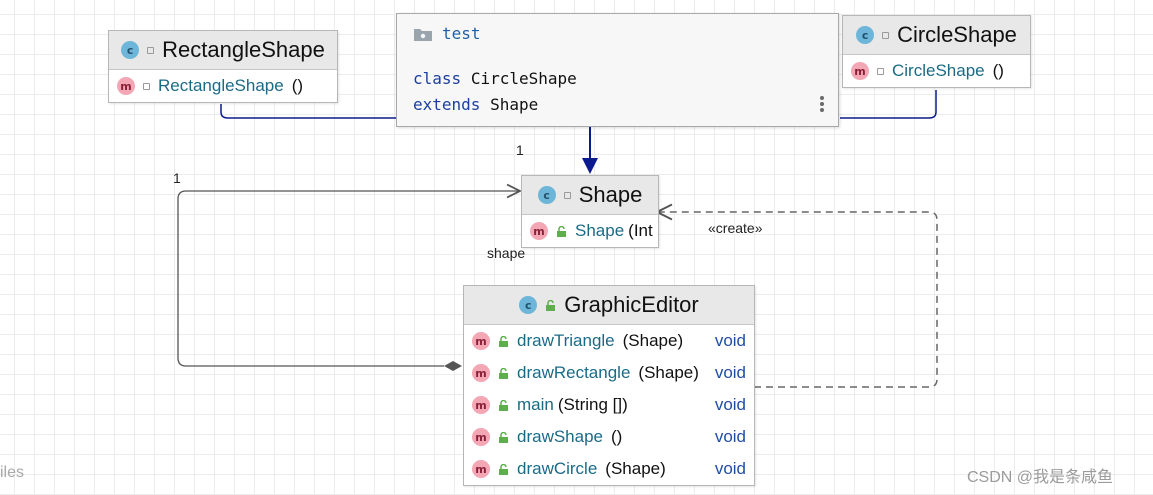  Describe the element at coordinates (640, 230) in the screenshot. I see `method-args: (Int` at that location.